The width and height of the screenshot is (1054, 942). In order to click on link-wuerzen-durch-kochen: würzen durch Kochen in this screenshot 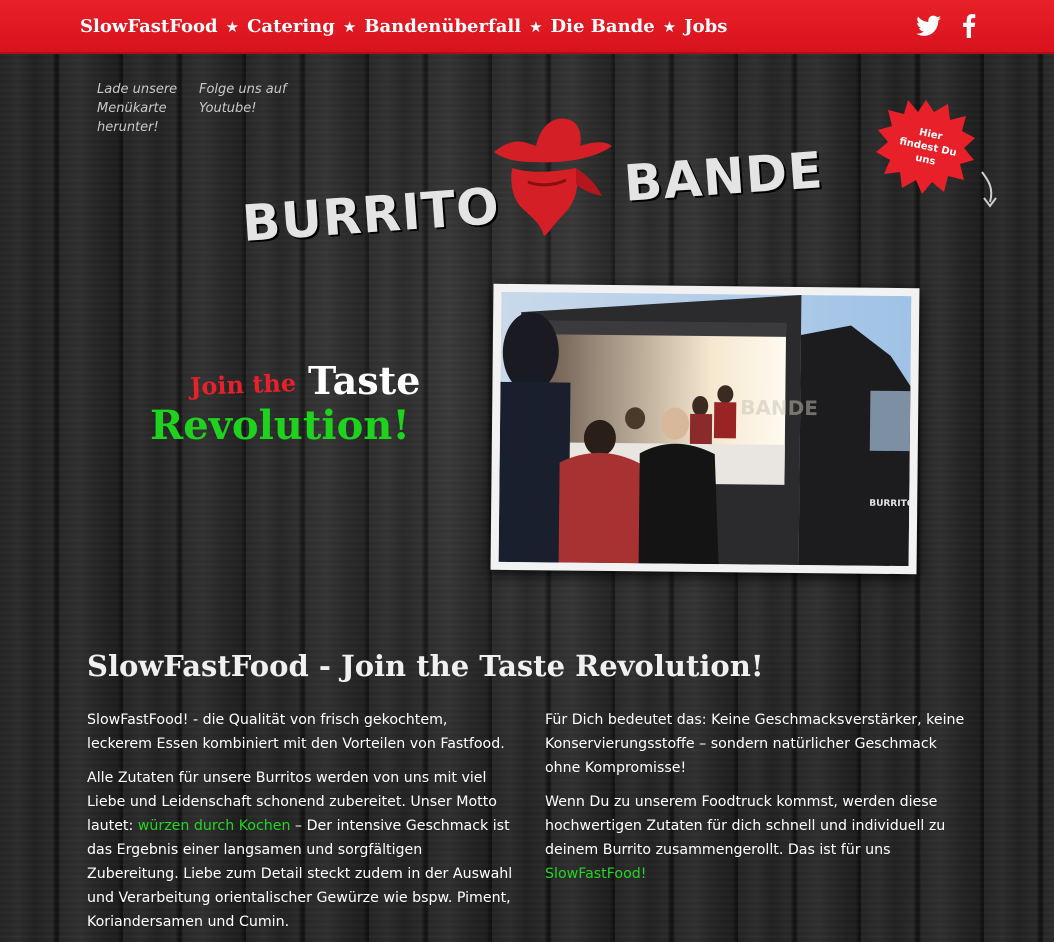, I will do `click(214, 826)`.